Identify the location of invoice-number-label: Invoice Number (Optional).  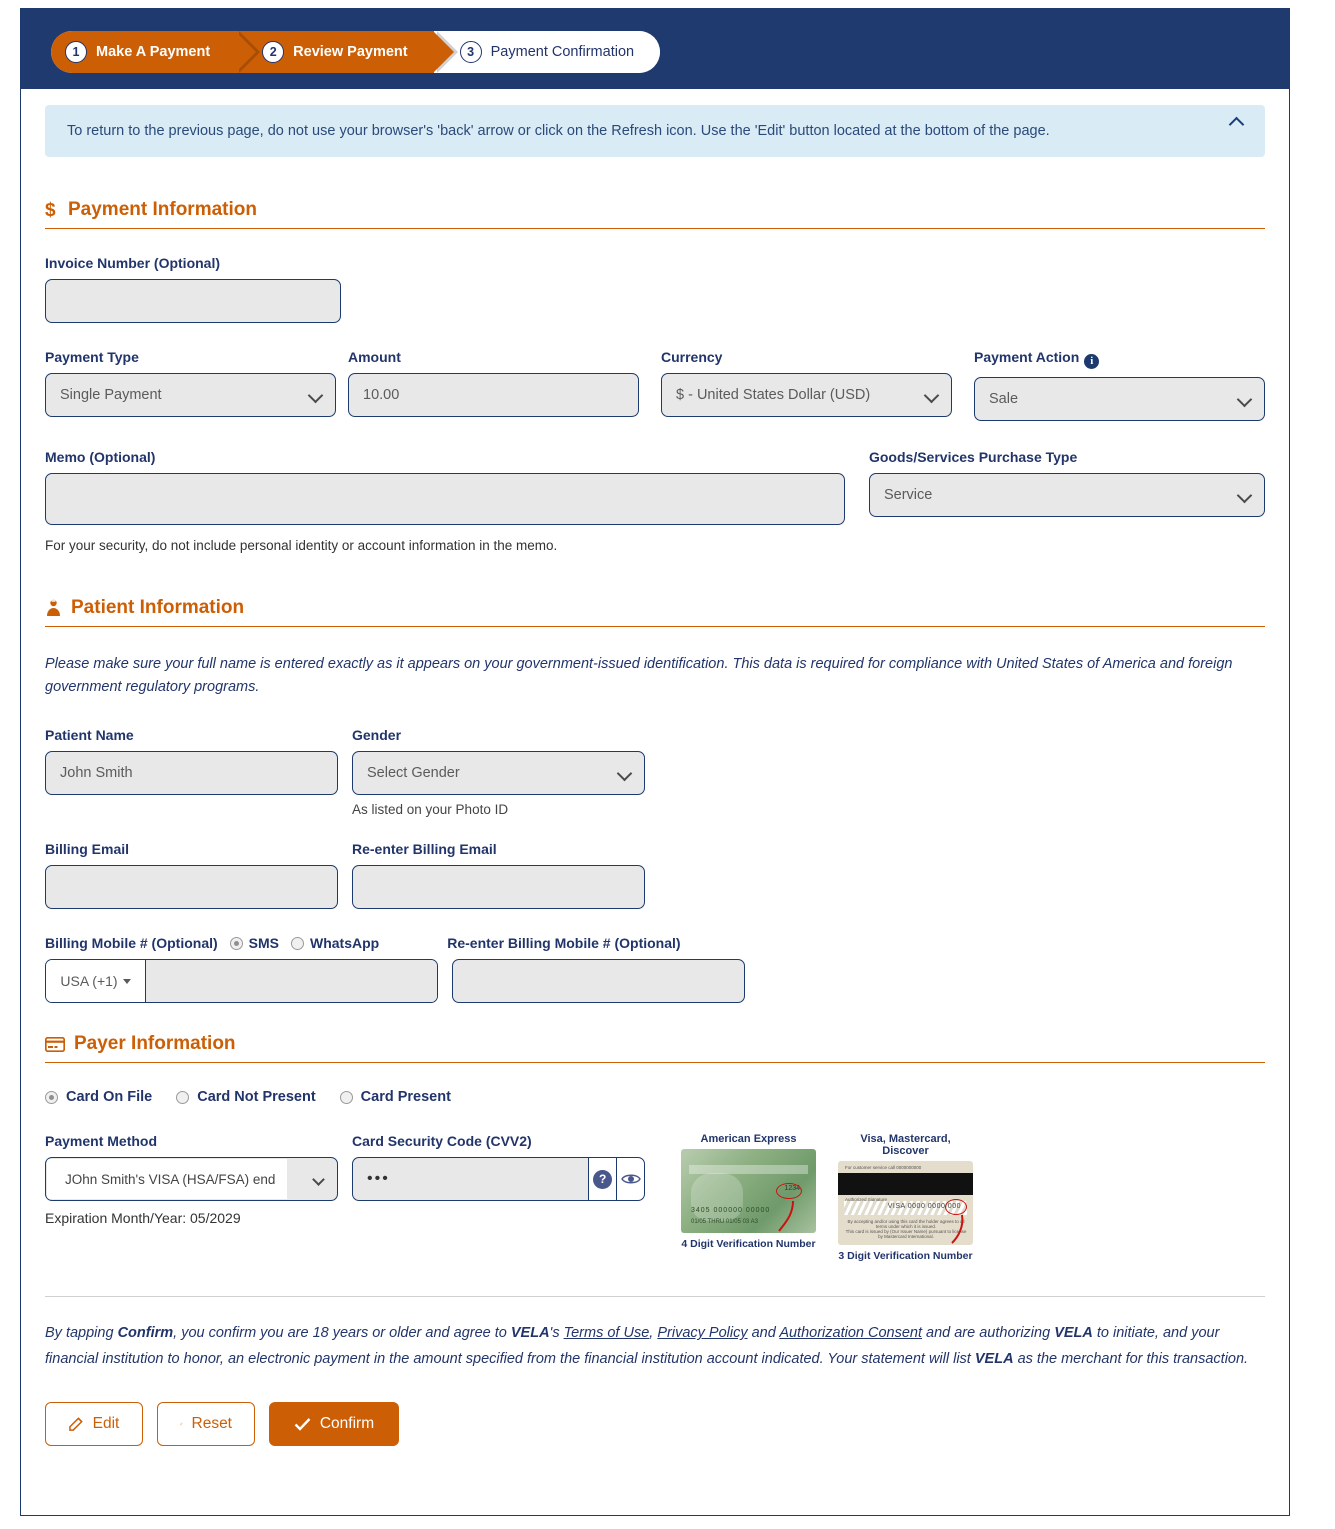
(133, 263).